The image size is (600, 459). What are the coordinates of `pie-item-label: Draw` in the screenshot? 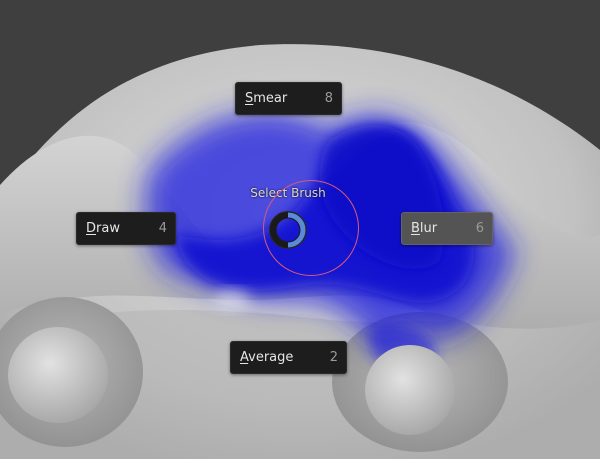 It's located at (103, 228).